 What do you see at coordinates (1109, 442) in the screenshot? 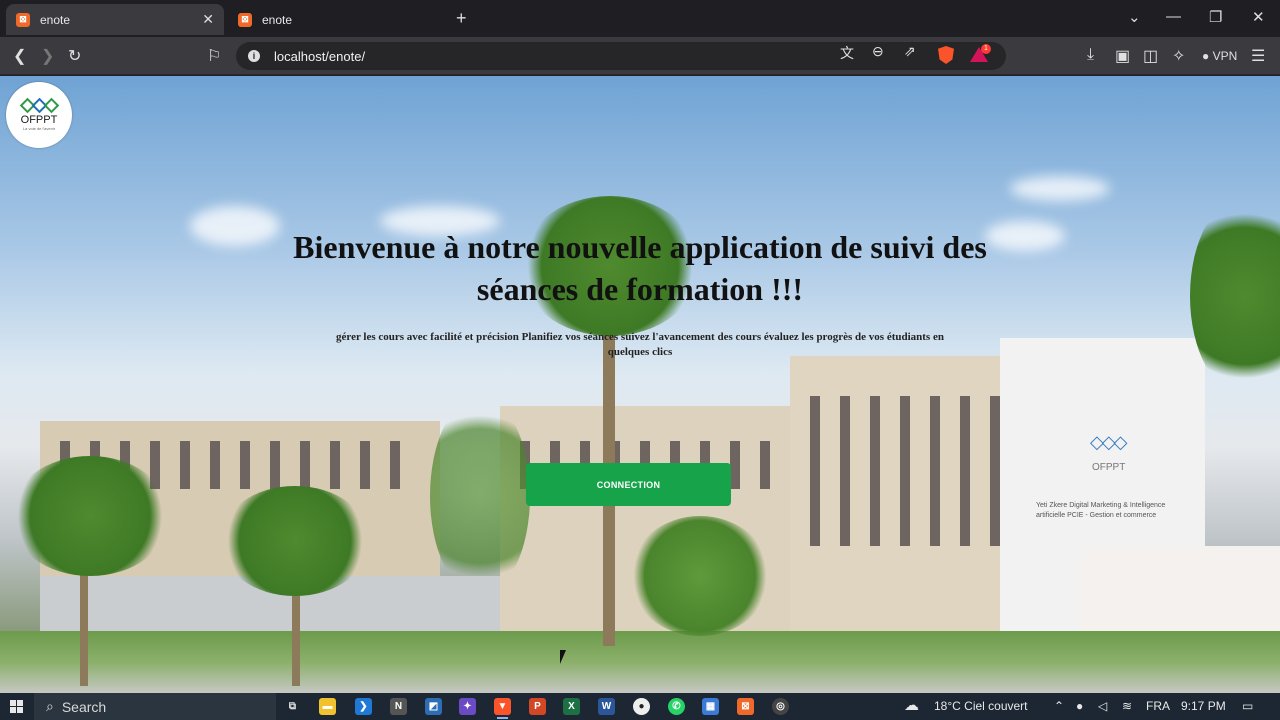
I see `building-logo-icon: ◇◇◇` at bounding box center [1109, 442].